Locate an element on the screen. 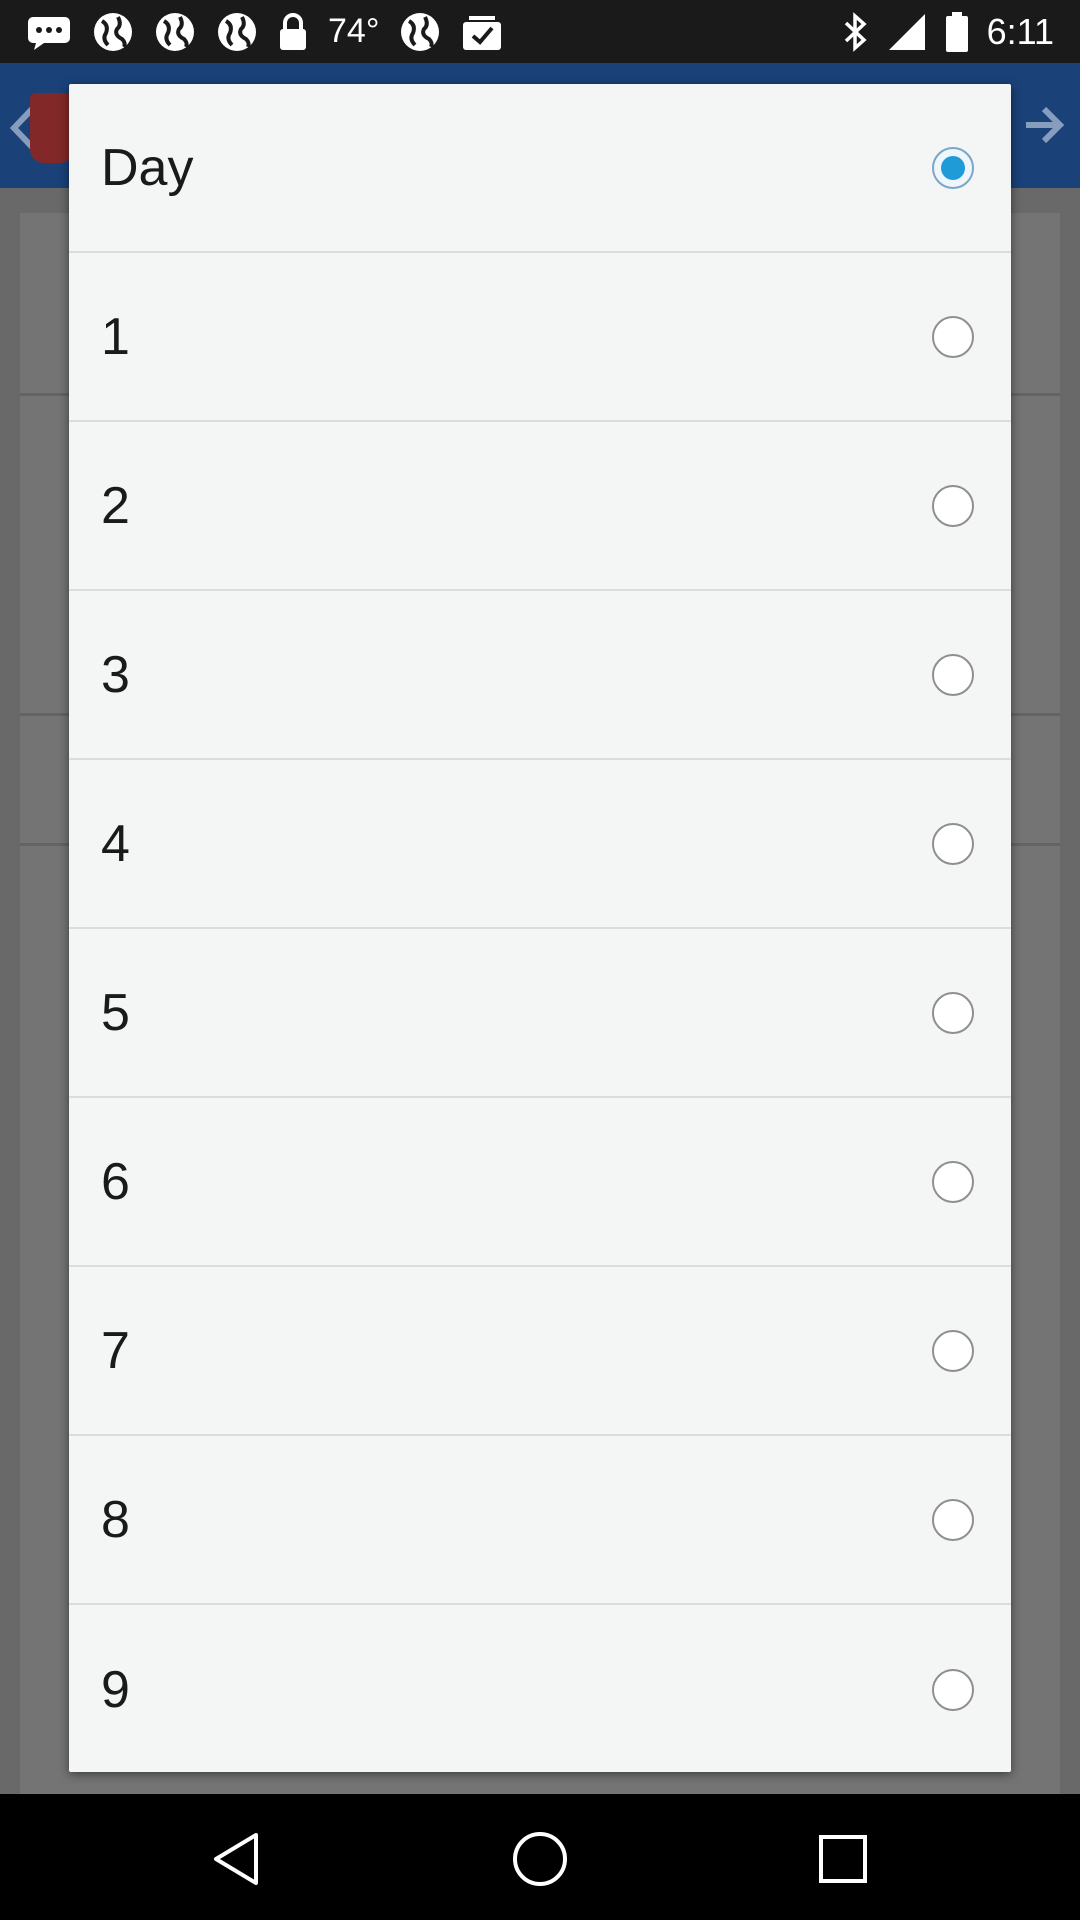  option-day: Day is located at coordinates (540, 168).